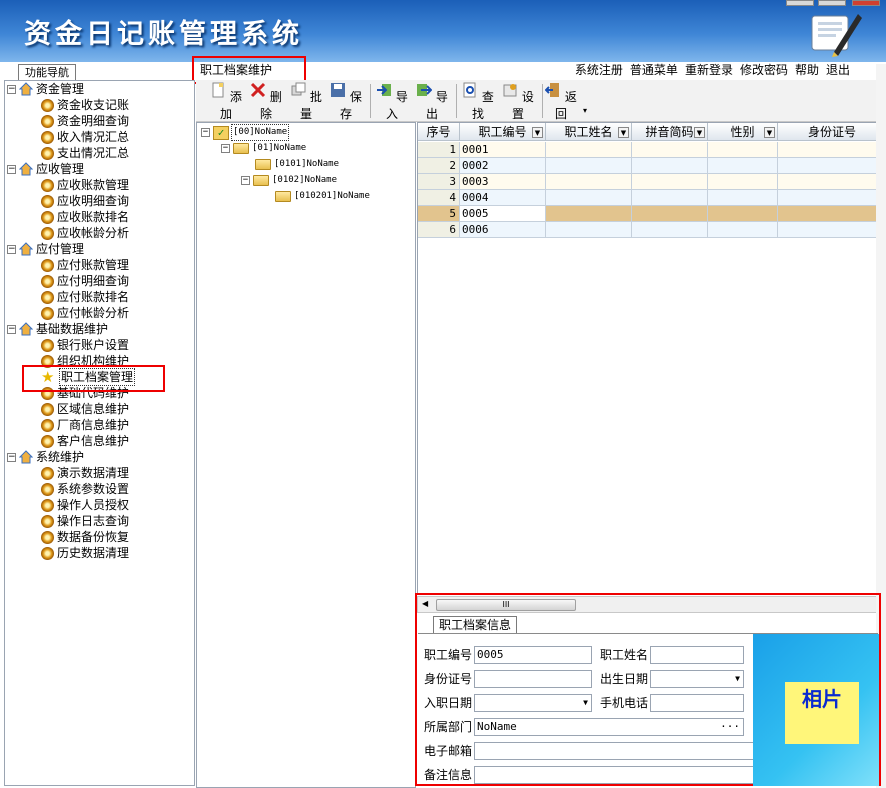 This screenshot has width=886, height=788. I want to click on table-row: 6 0006, so click(651, 230).